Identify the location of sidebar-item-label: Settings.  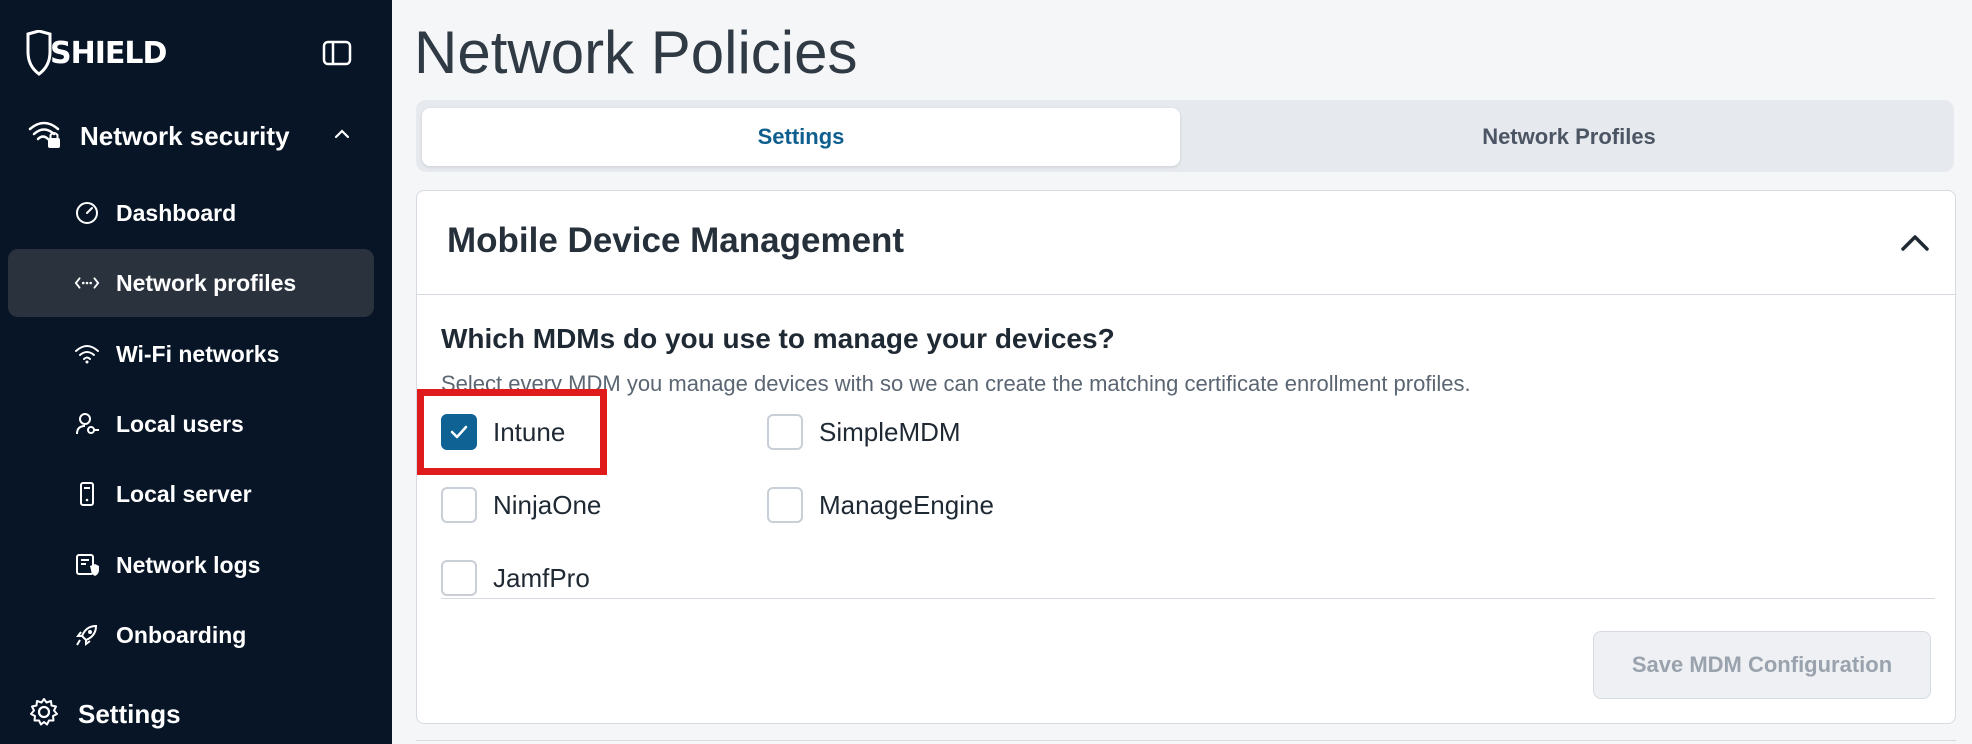
(129, 714).